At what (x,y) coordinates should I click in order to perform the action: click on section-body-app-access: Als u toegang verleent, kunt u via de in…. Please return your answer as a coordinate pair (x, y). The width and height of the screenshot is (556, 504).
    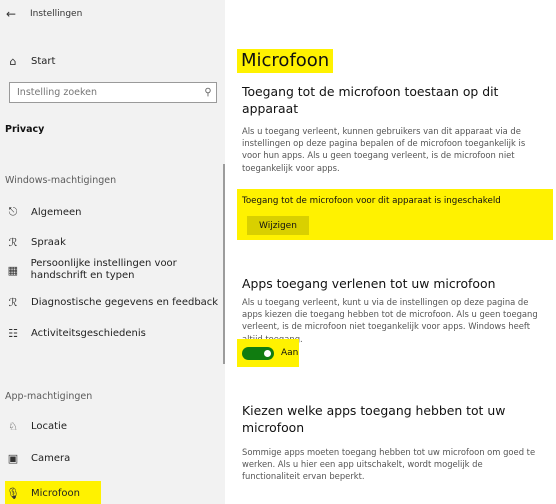
    Looking at the image, I should click on (390, 320).